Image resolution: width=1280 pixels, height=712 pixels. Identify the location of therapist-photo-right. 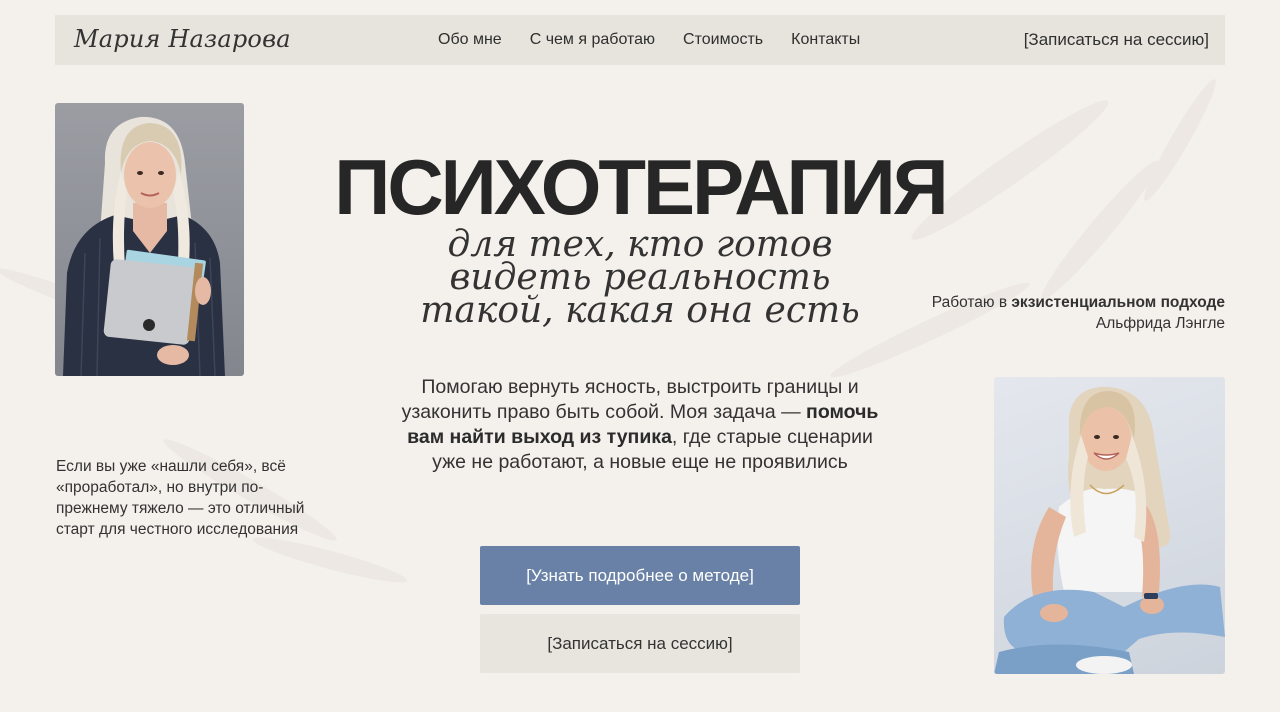
(1109, 525).